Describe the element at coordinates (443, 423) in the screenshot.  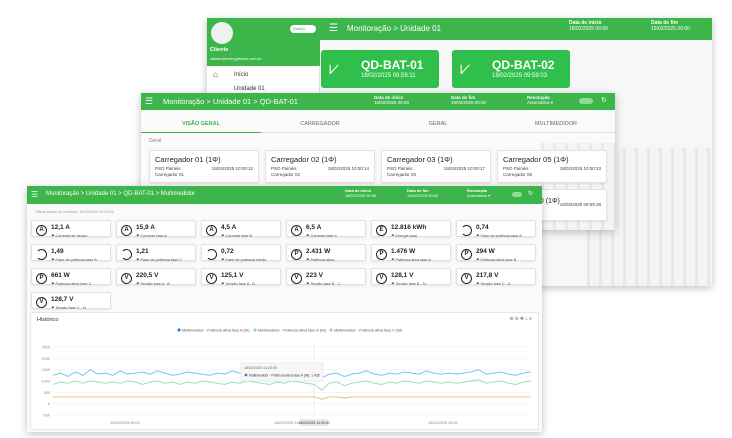
I see `x-tick-label: 18/02/2025 18:00` at that location.